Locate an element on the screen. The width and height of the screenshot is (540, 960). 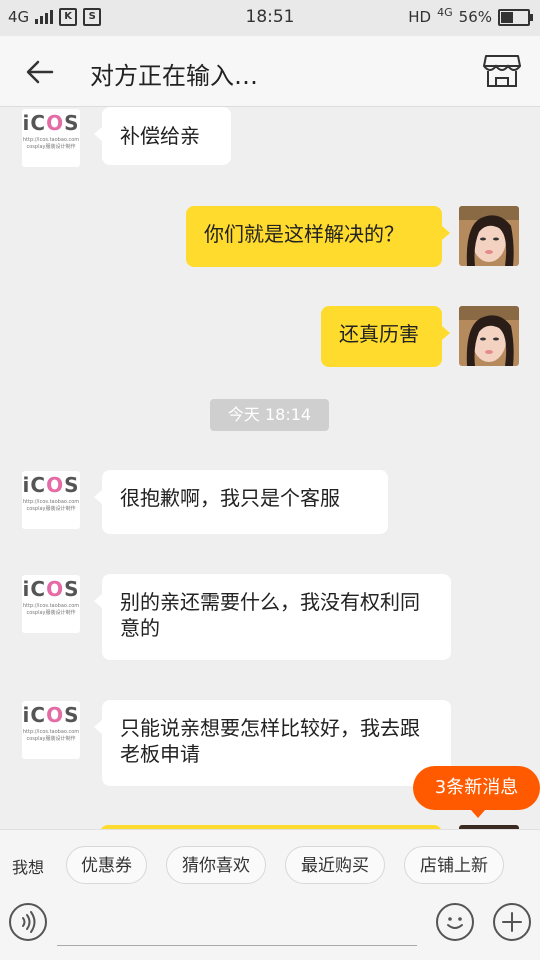
battery-percent: 56% is located at coordinates (475, 17).